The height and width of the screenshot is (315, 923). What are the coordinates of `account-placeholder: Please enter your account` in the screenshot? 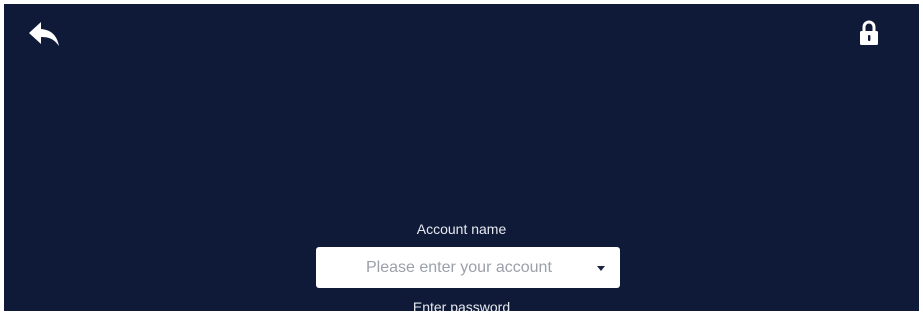 It's located at (459, 267).